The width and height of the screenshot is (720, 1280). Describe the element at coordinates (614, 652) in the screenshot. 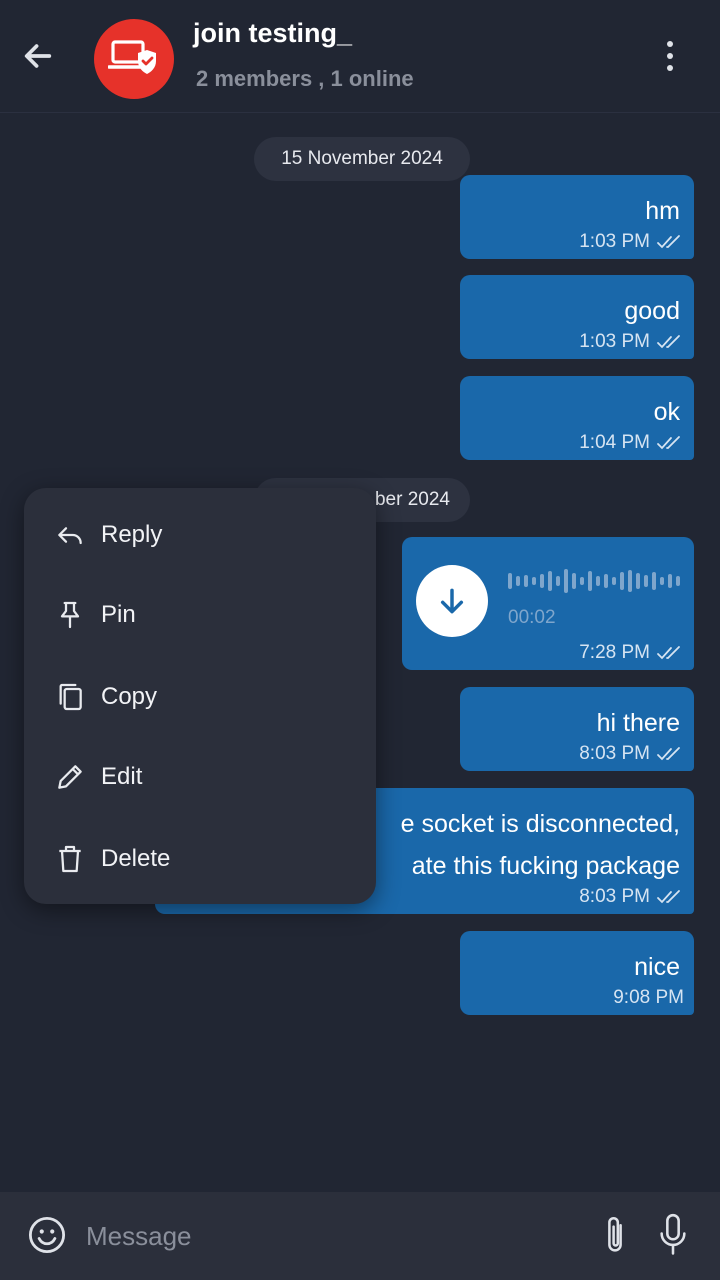

I see `message-time: 7:28 PM` at that location.